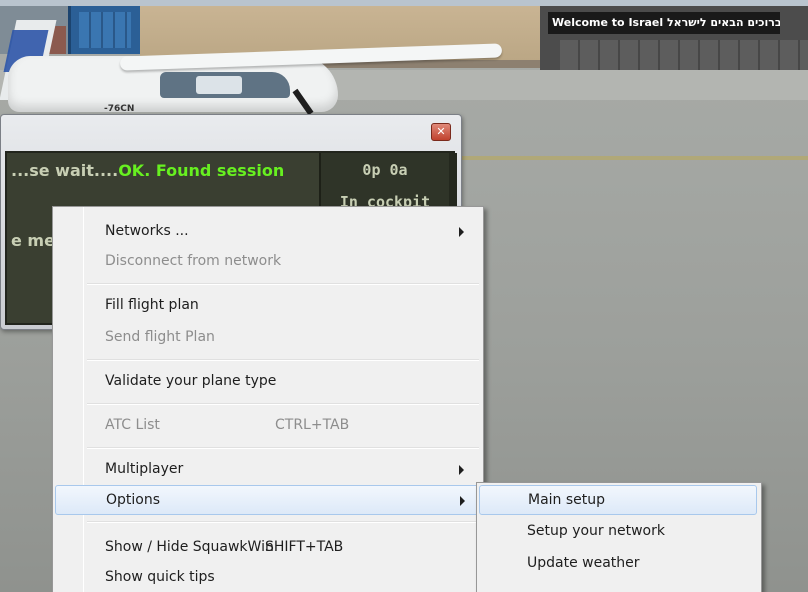  I want to click on menu-item-label: Options, so click(133, 500).